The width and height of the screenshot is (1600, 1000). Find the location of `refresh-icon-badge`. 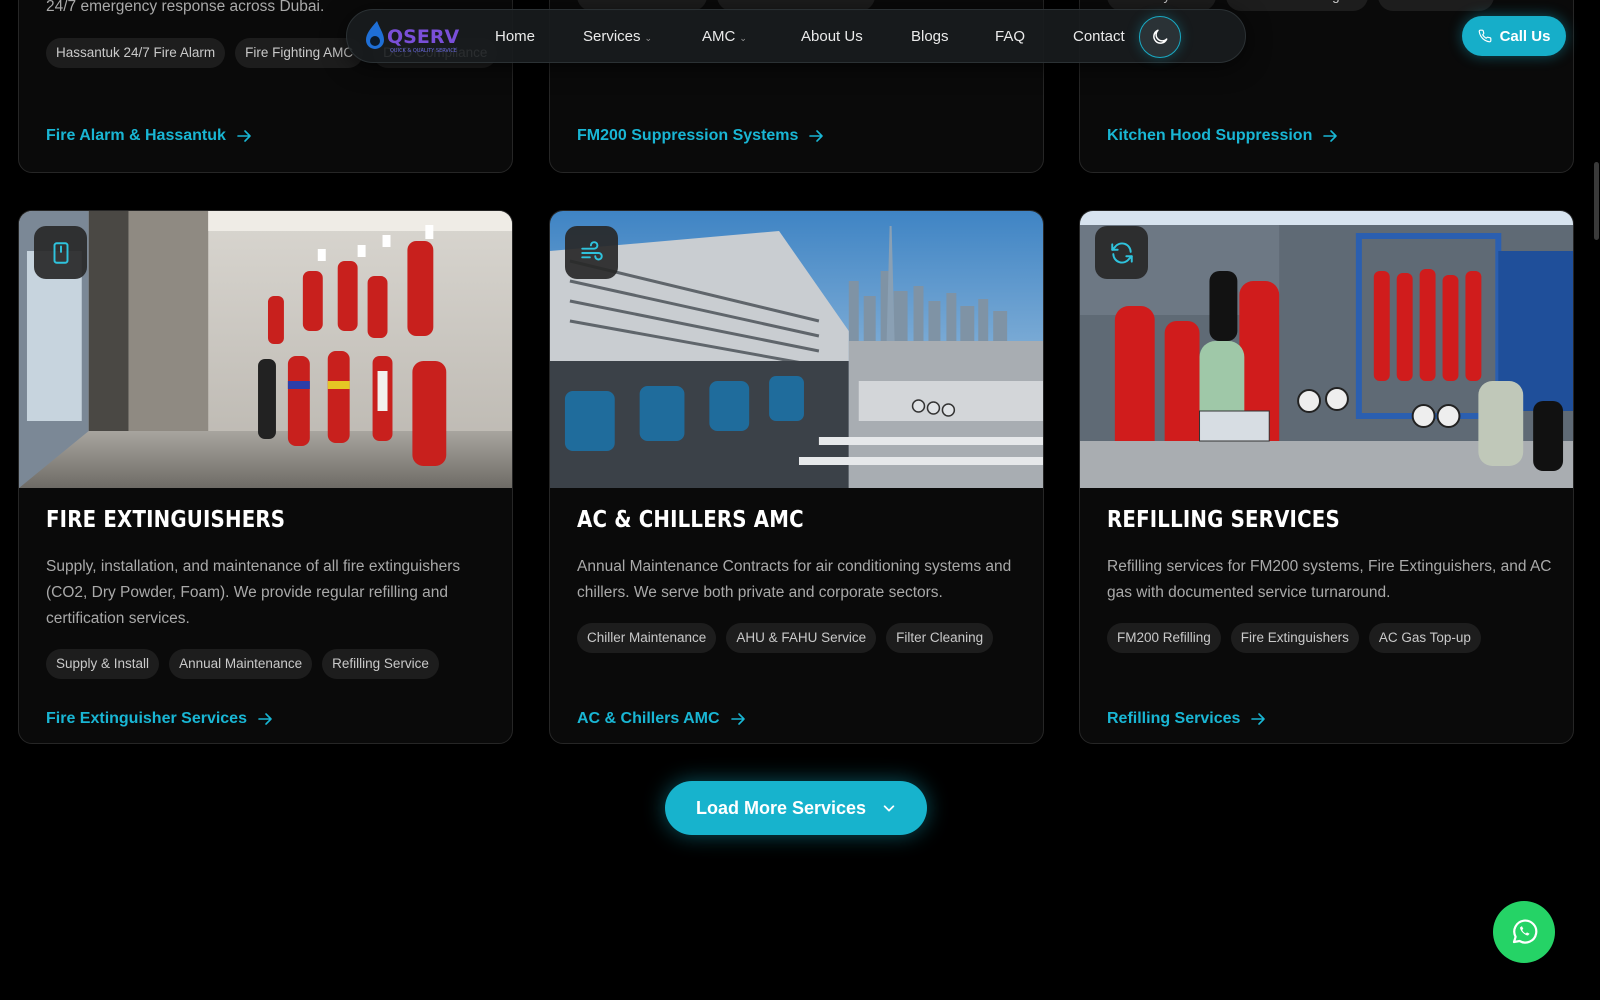

refresh-icon-badge is located at coordinates (1121, 252).